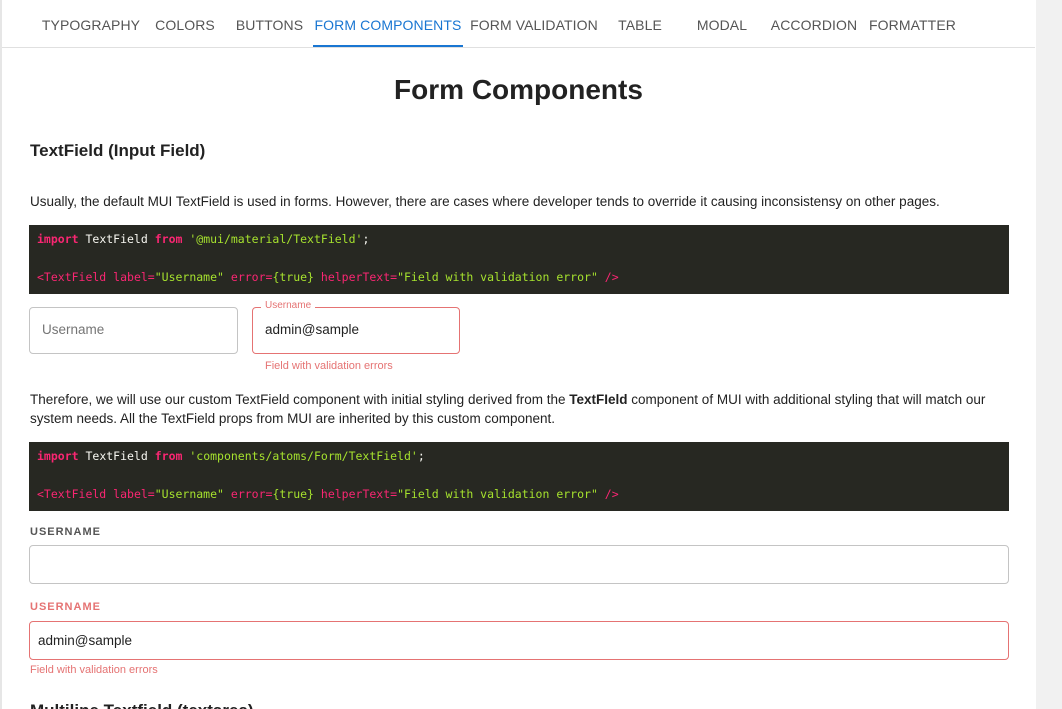  Describe the element at coordinates (65, 607) in the screenshot. I see `custom-username-error-label: USERNAME` at that location.